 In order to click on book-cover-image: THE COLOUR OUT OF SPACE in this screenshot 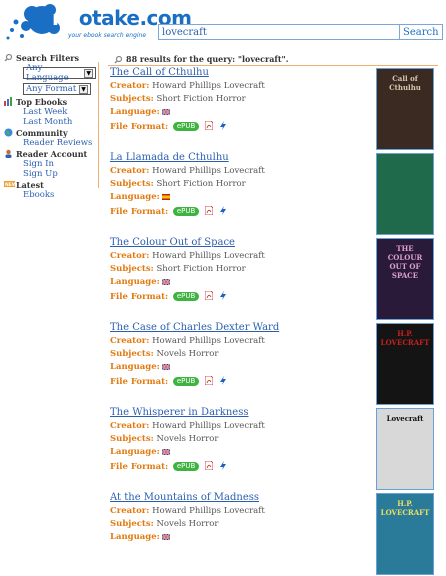, I will do `click(405, 279)`.